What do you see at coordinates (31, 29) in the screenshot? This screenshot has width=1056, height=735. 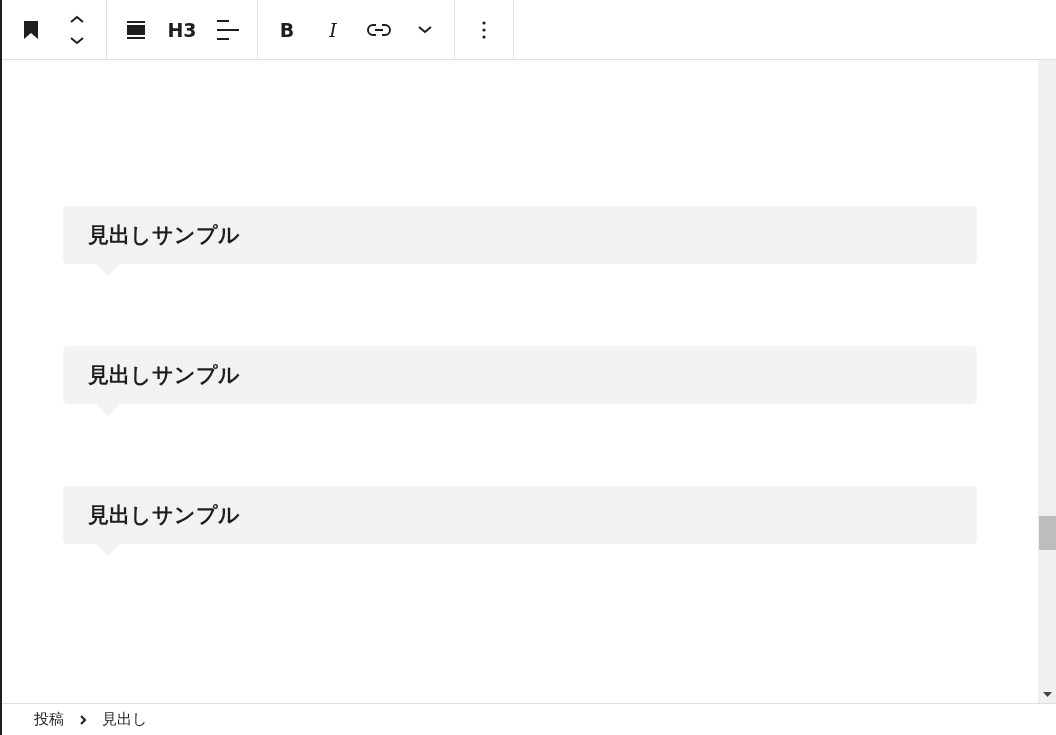 I see `bookmark-icon` at bounding box center [31, 29].